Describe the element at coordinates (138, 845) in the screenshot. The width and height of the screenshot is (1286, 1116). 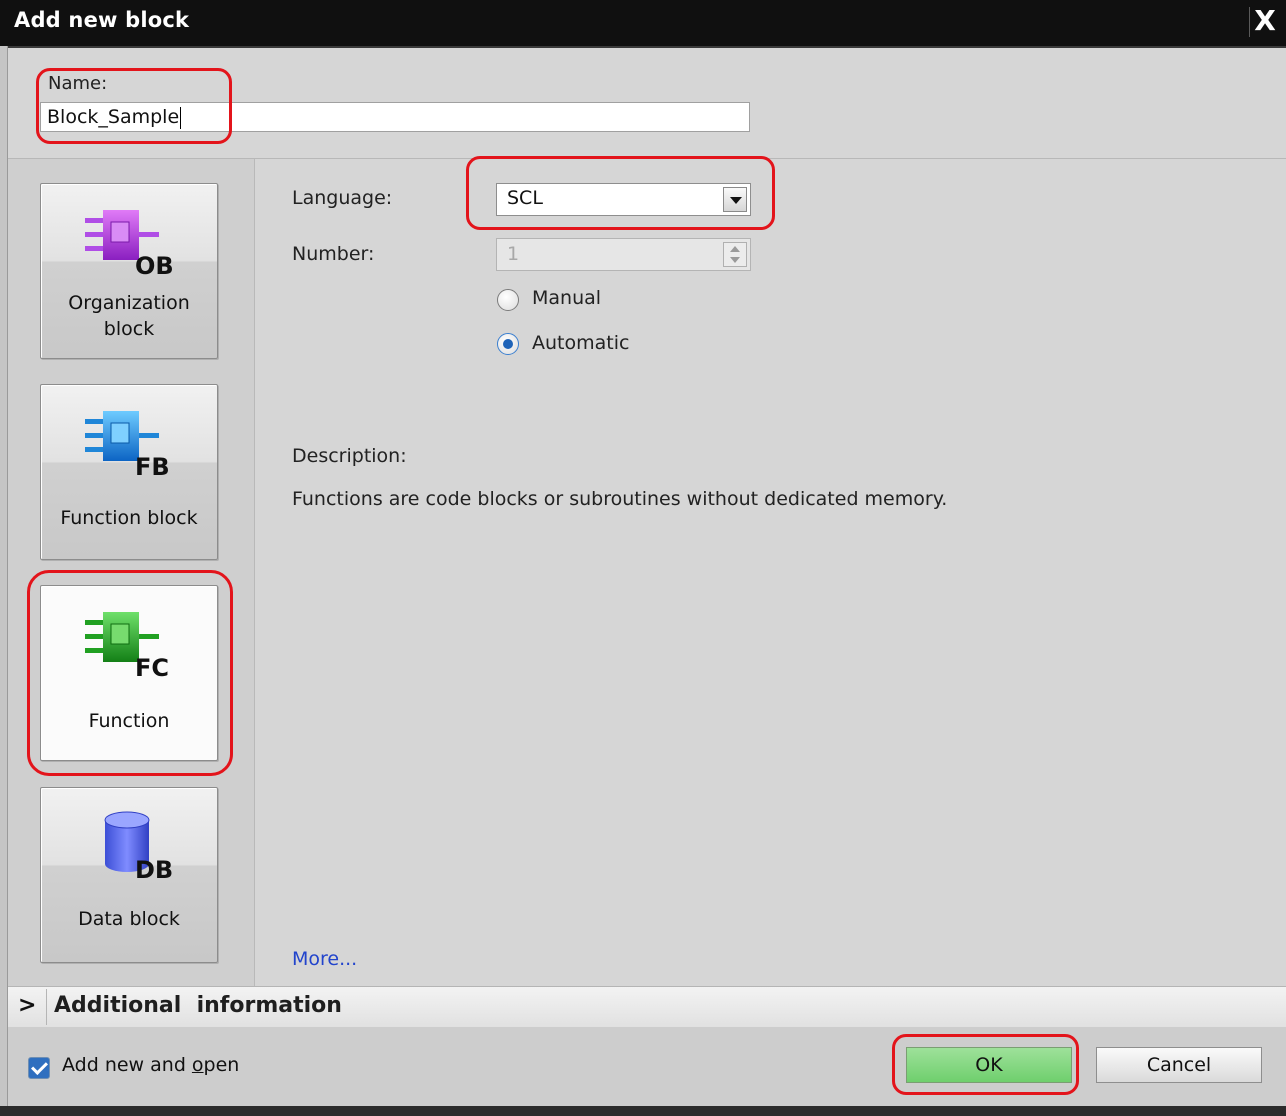
I see `db-block-icon: DB` at that location.